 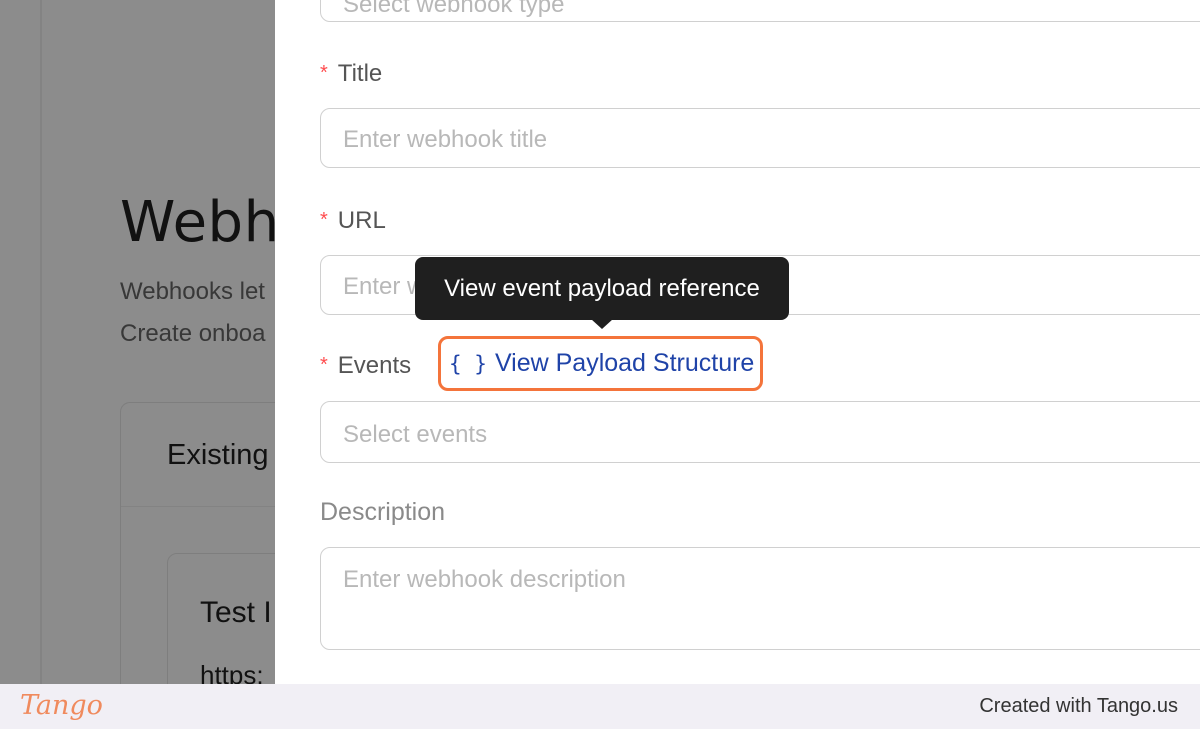 I want to click on title-label: * Title, so click(x=351, y=74).